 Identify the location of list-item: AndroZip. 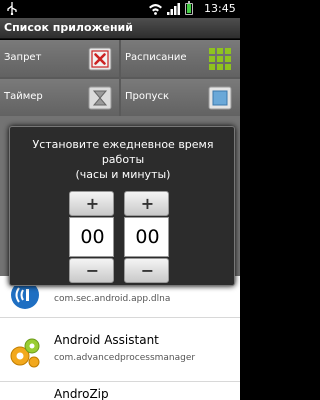
(120, 392).